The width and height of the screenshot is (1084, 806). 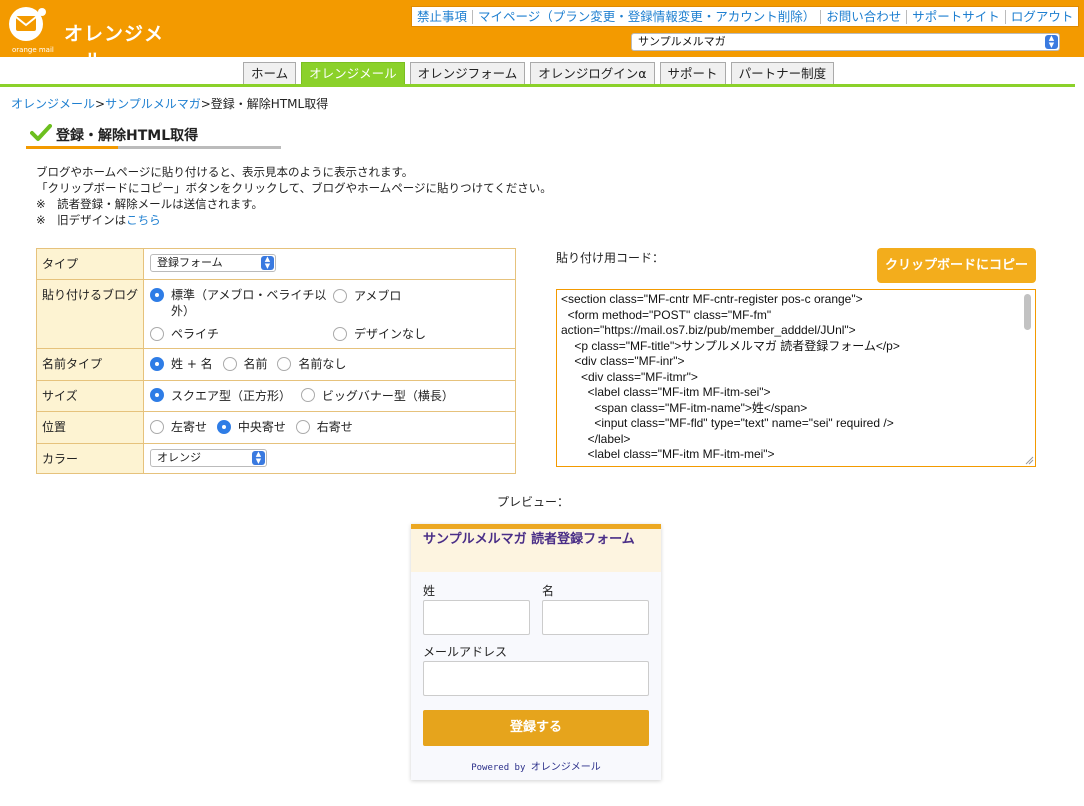 What do you see at coordinates (27, 24) in the screenshot?
I see `mail-logo-icon` at bounding box center [27, 24].